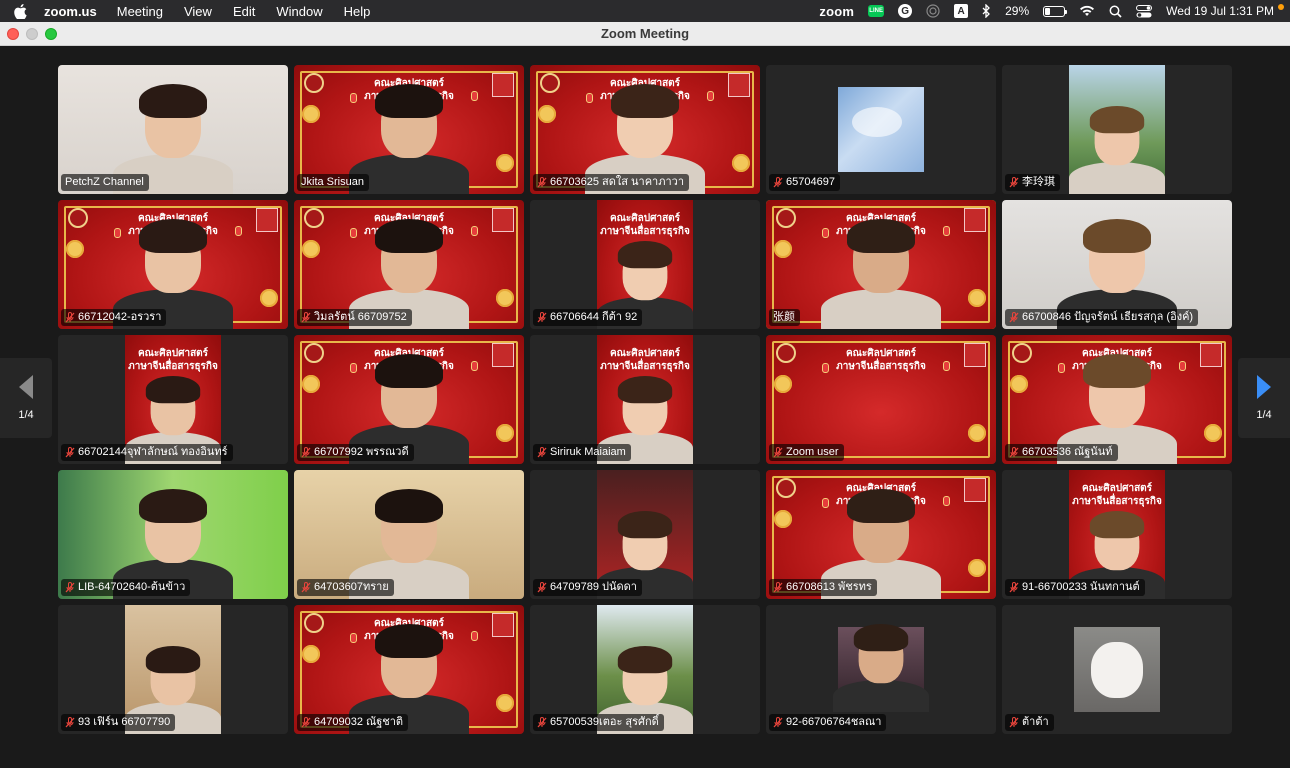  Describe the element at coordinates (881, 264) in the screenshot. I see `participant-tile: คณะศิลปศาสตร์ภาษาจีนสื่อสารธุรกิจ张颜` at that location.